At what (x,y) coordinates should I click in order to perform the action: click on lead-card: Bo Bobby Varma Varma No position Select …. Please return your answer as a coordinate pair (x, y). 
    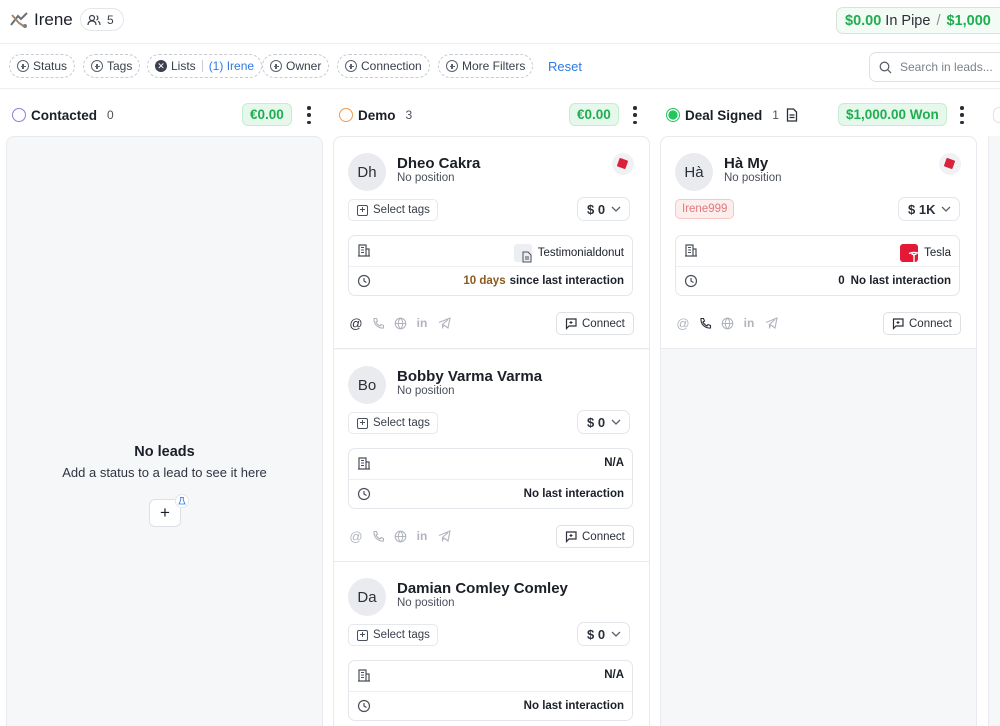
    Looking at the image, I should click on (491, 456).